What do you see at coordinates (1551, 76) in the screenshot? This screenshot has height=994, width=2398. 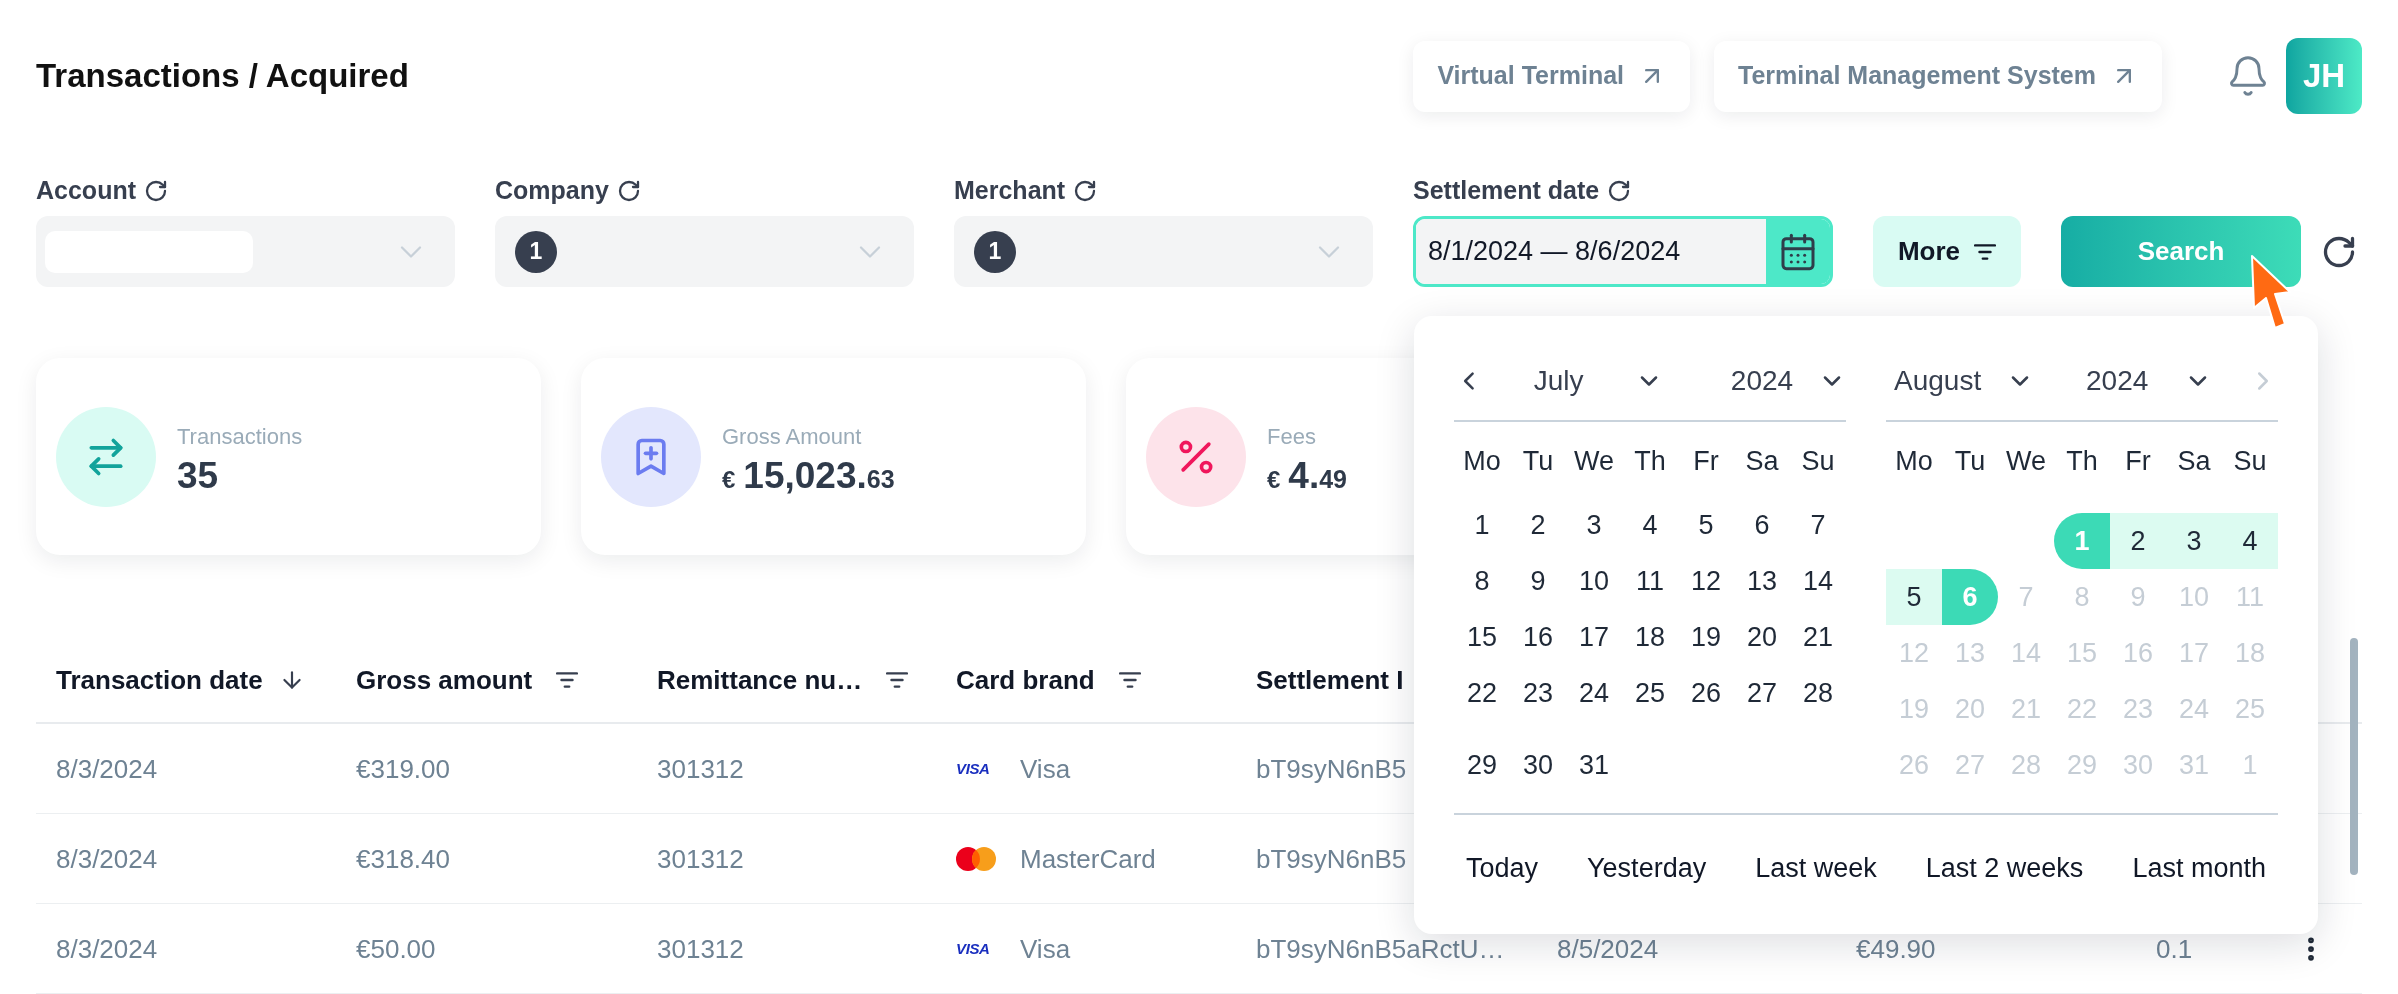 I see `external-link: Virtual Terminal` at bounding box center [1551, 76].